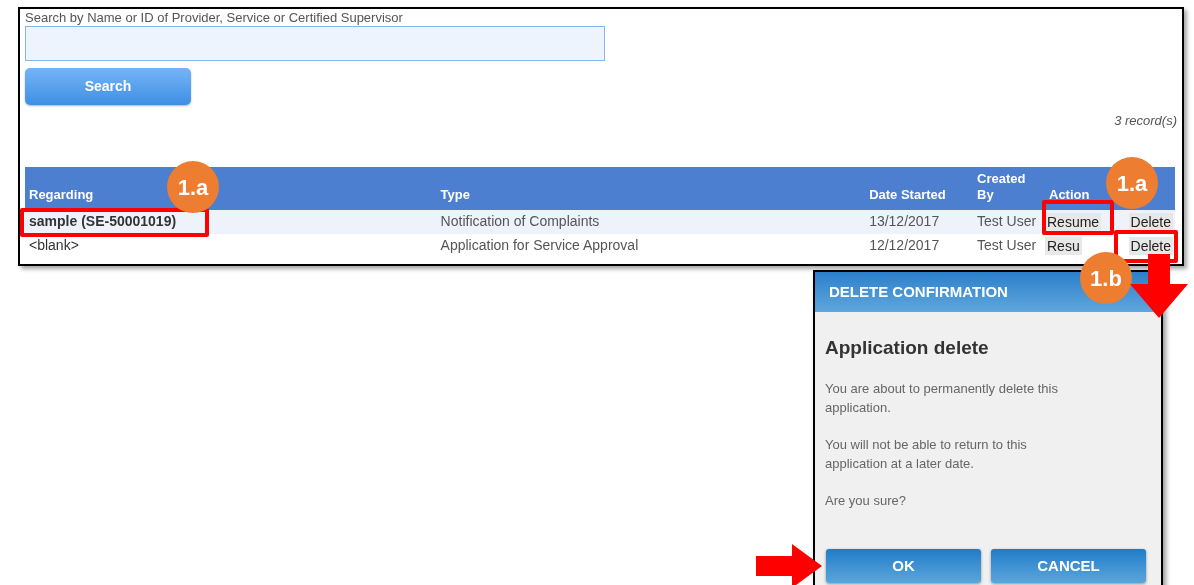  What do you see at coordinates (54, 245) in the screenshot?
I see `table-cell: <blank>` at bounding box center [54, 245].